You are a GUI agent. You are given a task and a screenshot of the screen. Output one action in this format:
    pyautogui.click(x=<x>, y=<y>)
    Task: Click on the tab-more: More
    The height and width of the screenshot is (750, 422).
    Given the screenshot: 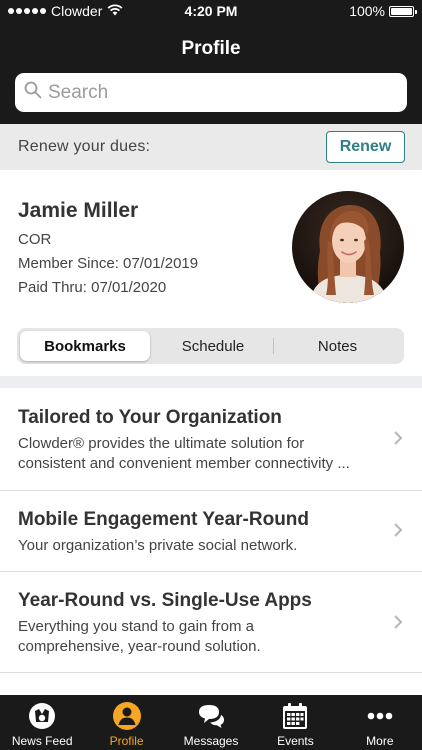 What is the action you would take?
    pyautogui.click(x=380, y=722)
    